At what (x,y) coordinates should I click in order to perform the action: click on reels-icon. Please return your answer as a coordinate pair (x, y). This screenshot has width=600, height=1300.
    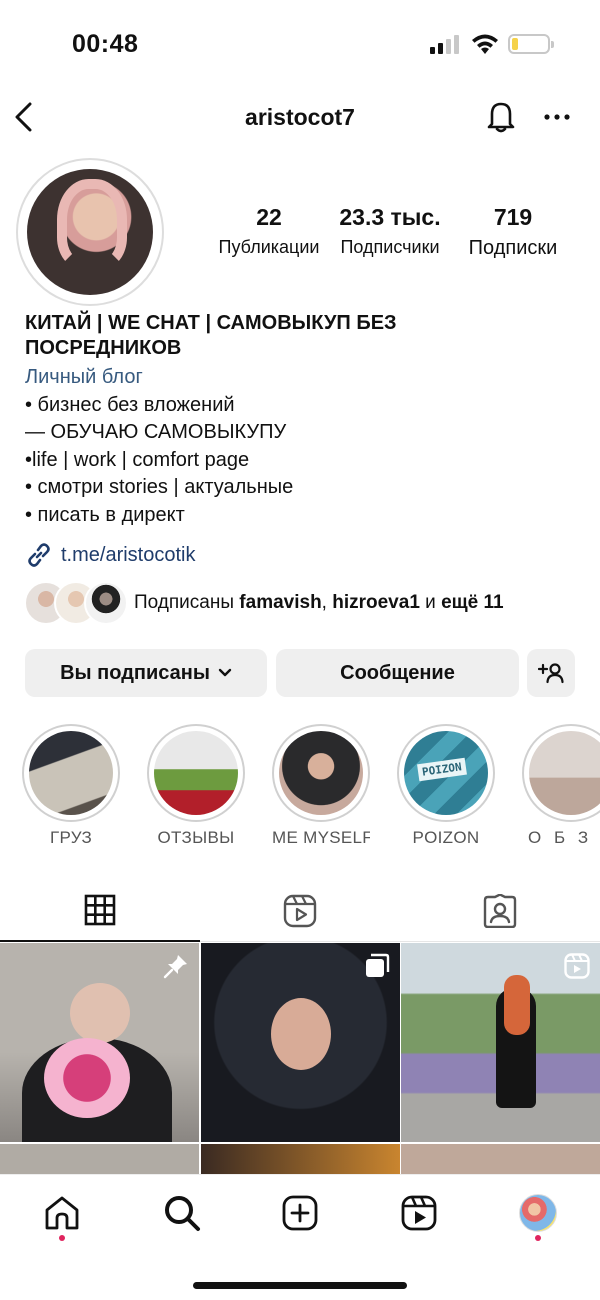
    Looking at the image, I should click on (300, 911).